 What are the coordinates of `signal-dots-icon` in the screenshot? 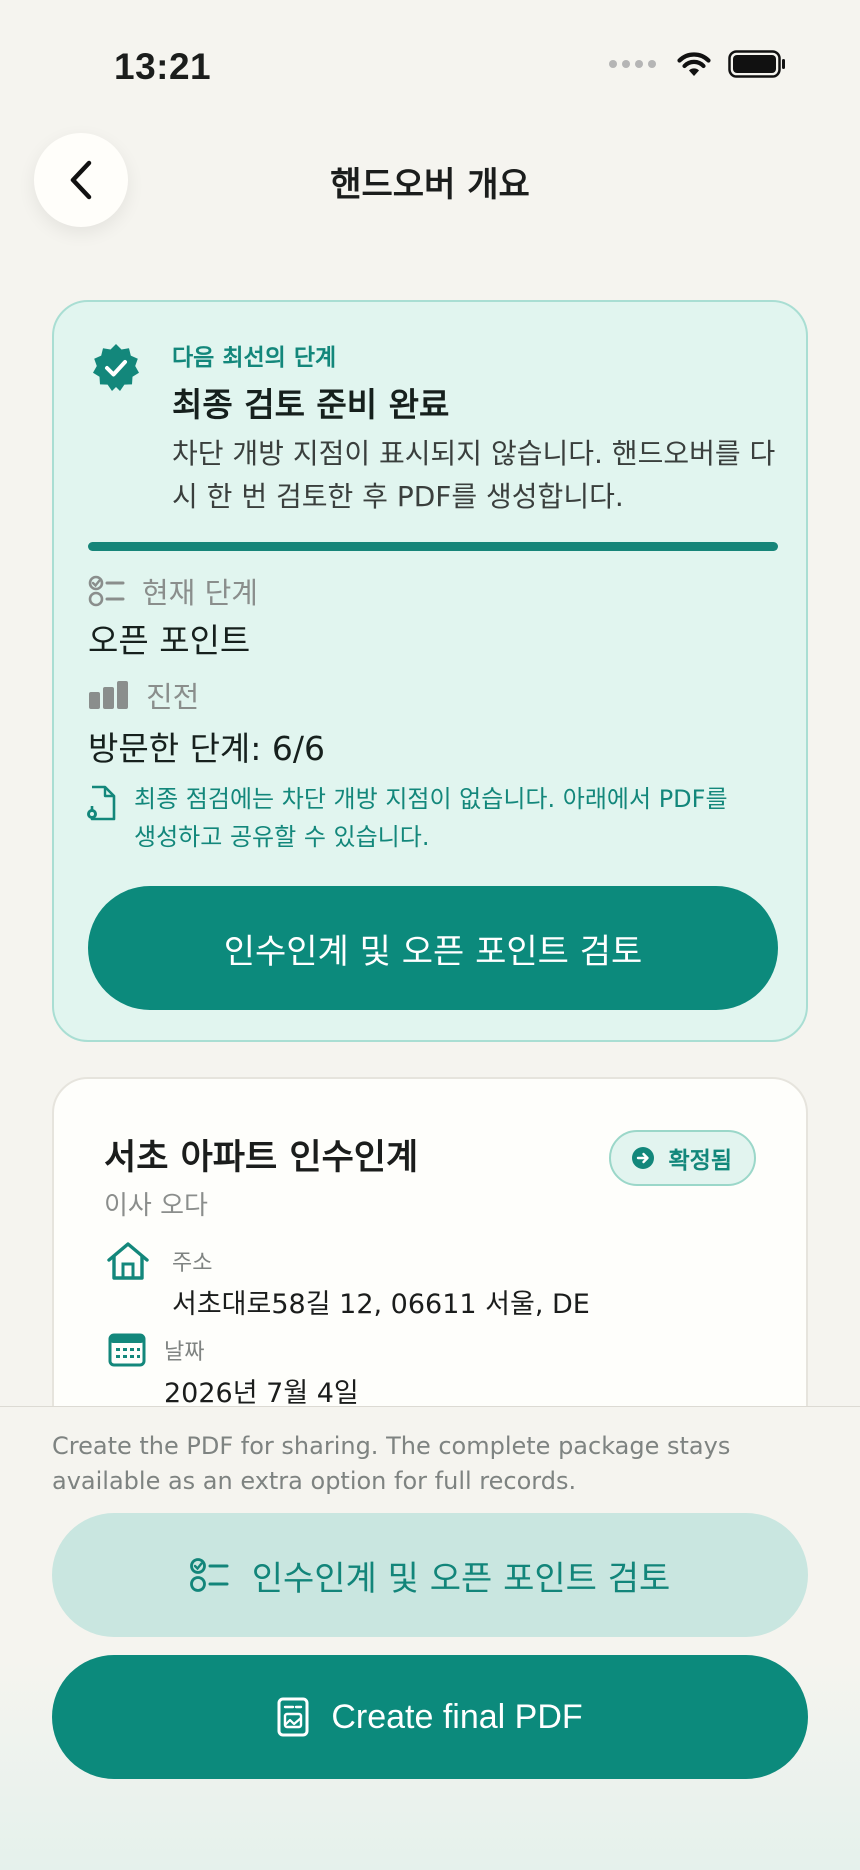 It's located at (632, 64).